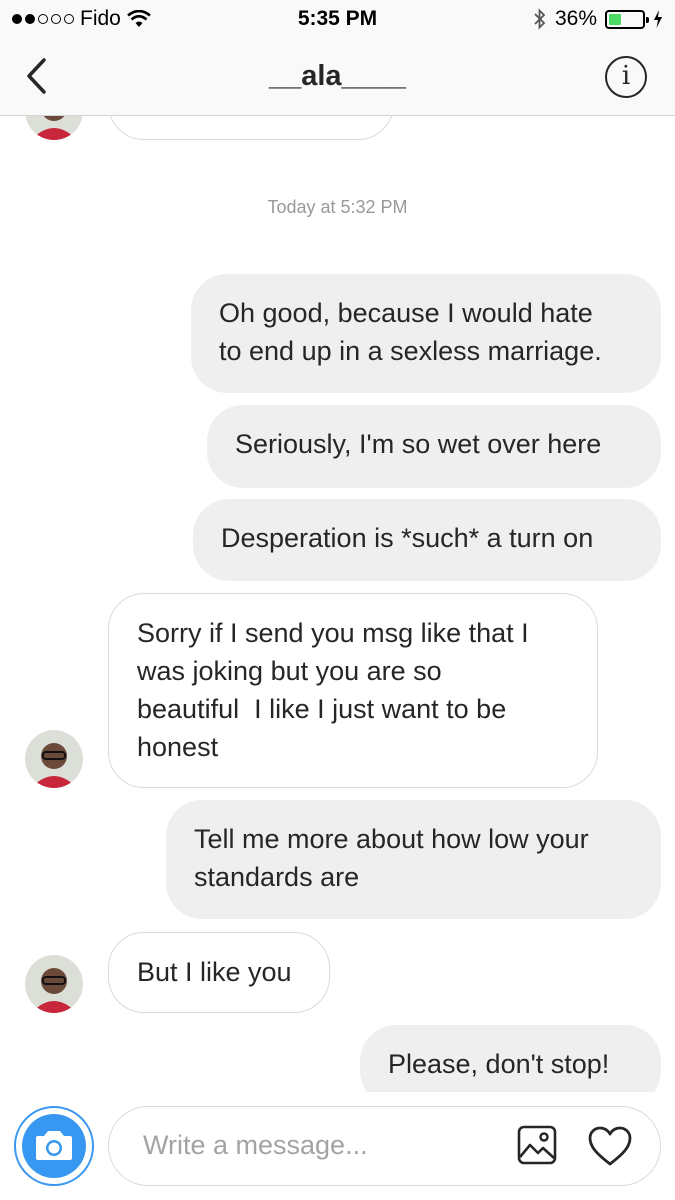  What do you see at coordinates (627, 19) in the screenshot?
I see `battery-icon` at bounding box center [627, 19].